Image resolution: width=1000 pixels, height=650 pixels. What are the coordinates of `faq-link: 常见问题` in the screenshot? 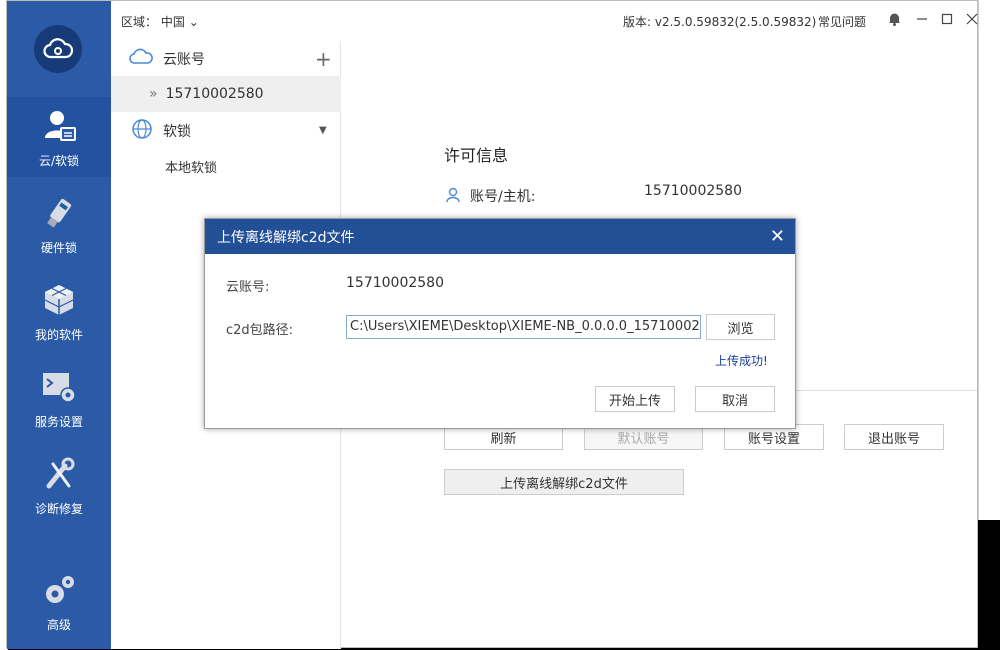 It's located at (842, 21).